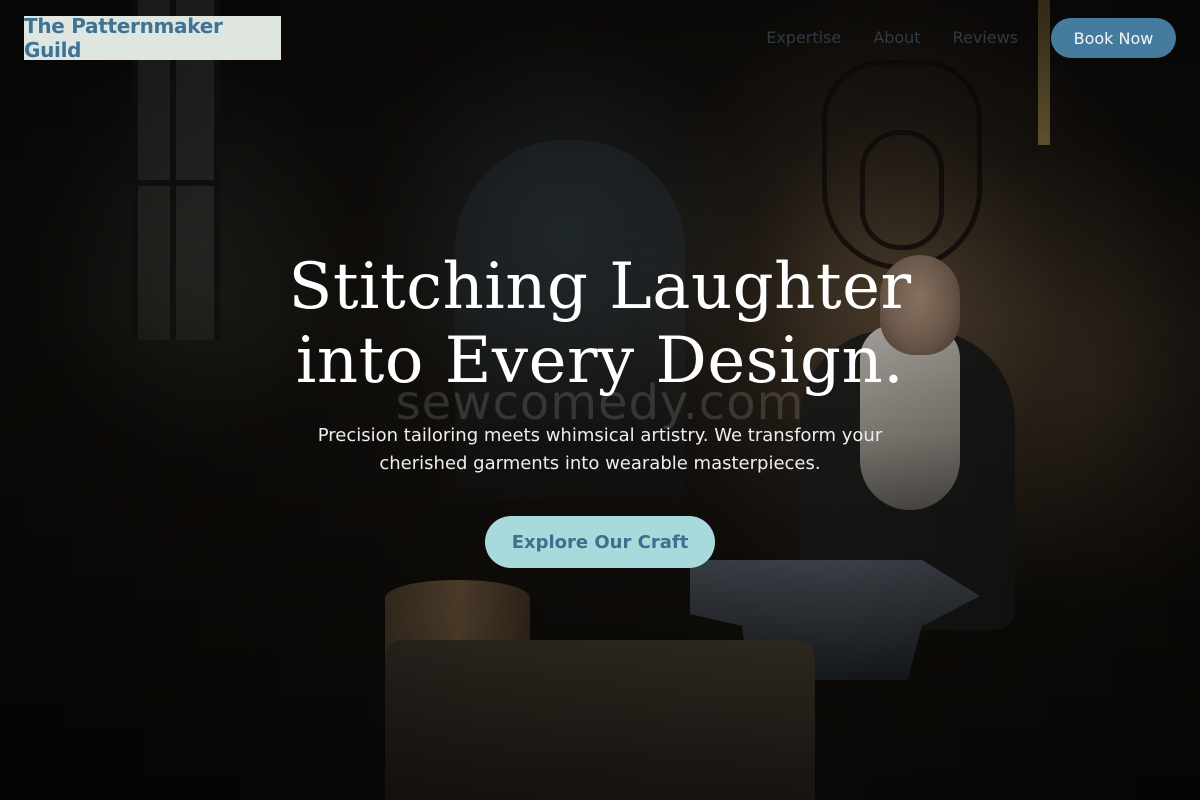  I want to click on hero-title-line-1: Stitching Laughter, so click(600, 287).